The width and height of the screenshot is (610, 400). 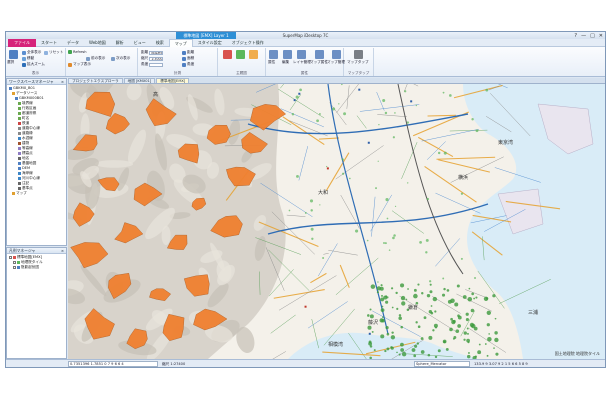 What do you see at coordinates (28, 58) in the screenshot?
I see `pan-button: 移動` at bounding box center [28, 58].